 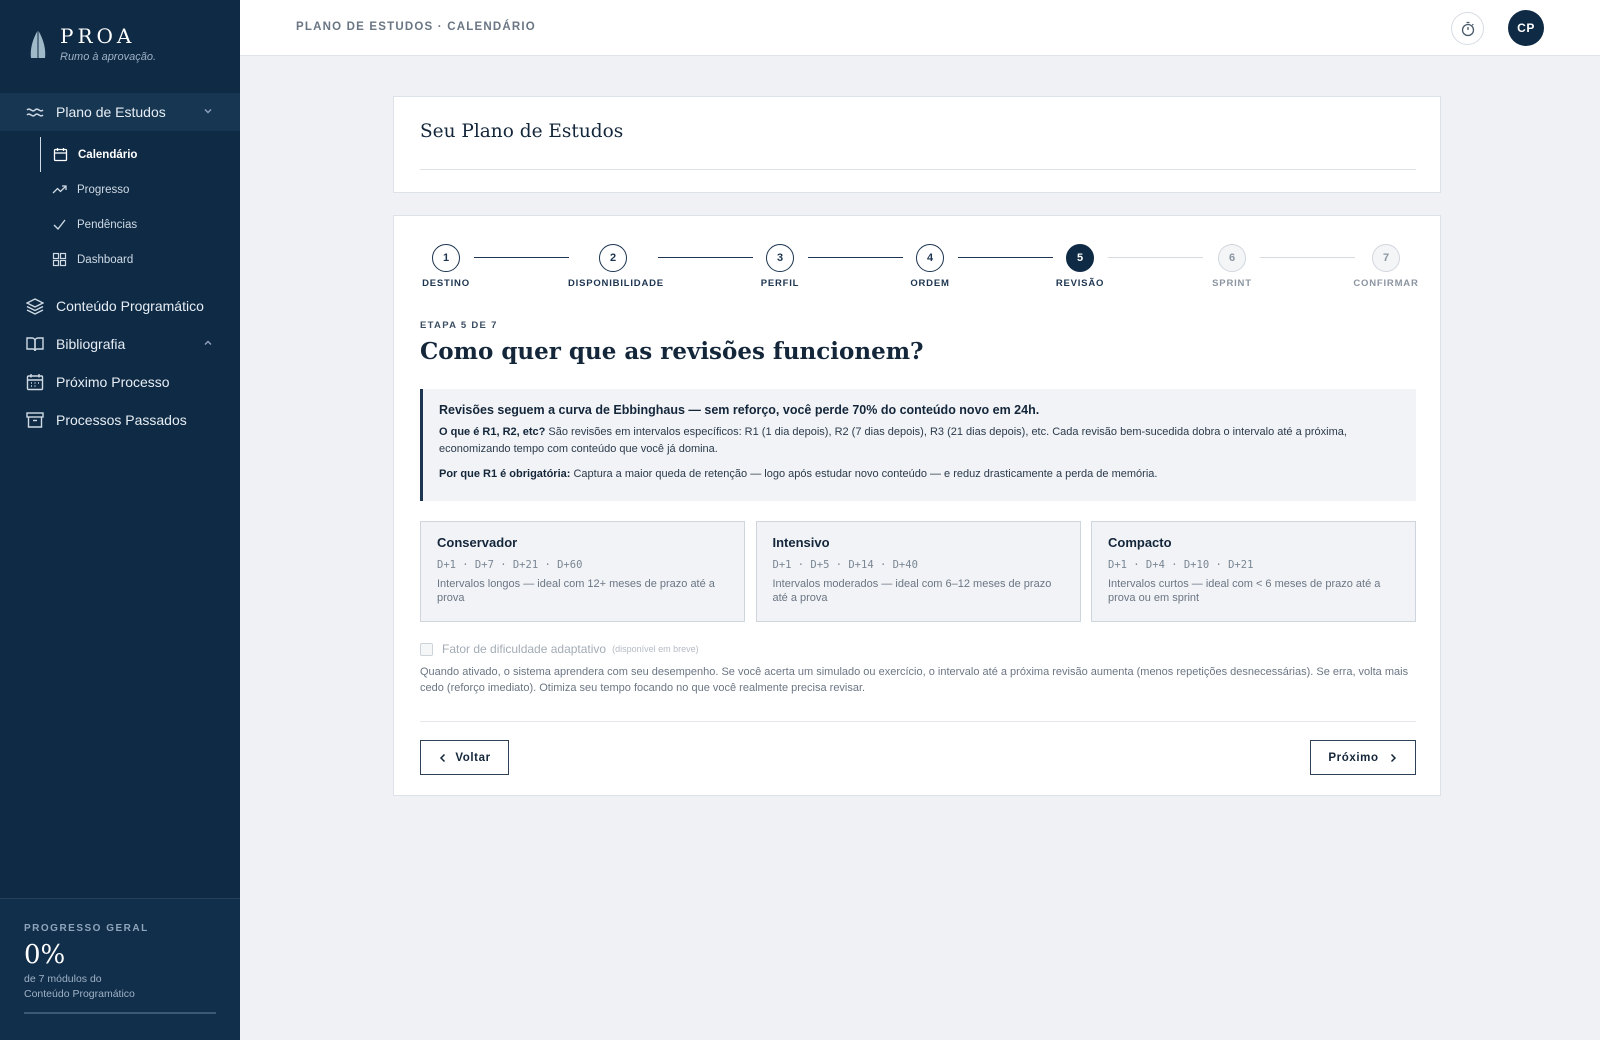 I want to click on sidebar-item-label: Plano de Estudos, so click(x=111, y=112).